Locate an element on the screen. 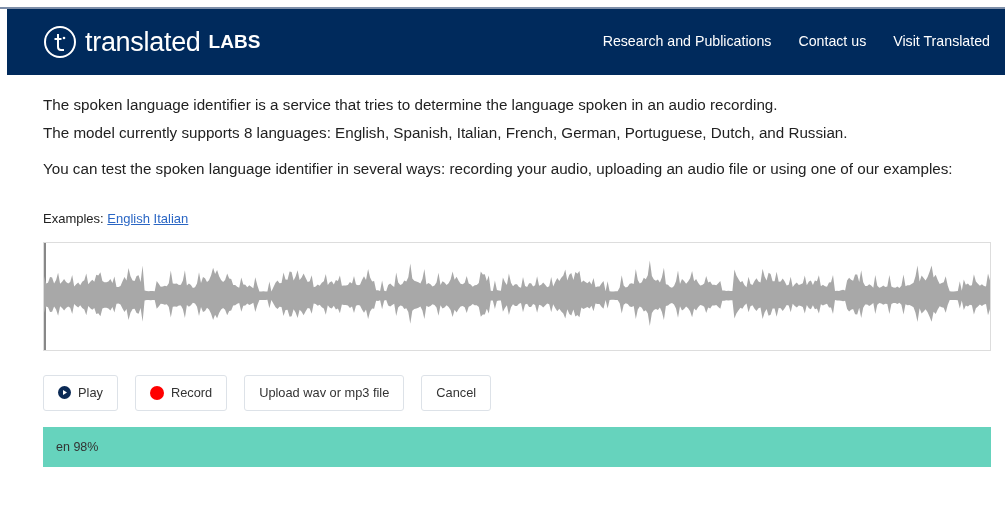  brand-suffix: LABS is located at coordinates (234, 41).